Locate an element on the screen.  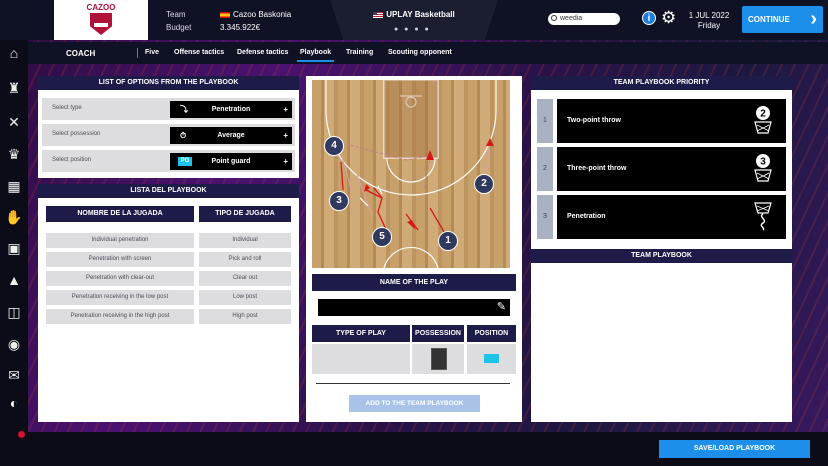
priority-row-2: 2 Three-point throw 3 is located at coordinates (661, 169).